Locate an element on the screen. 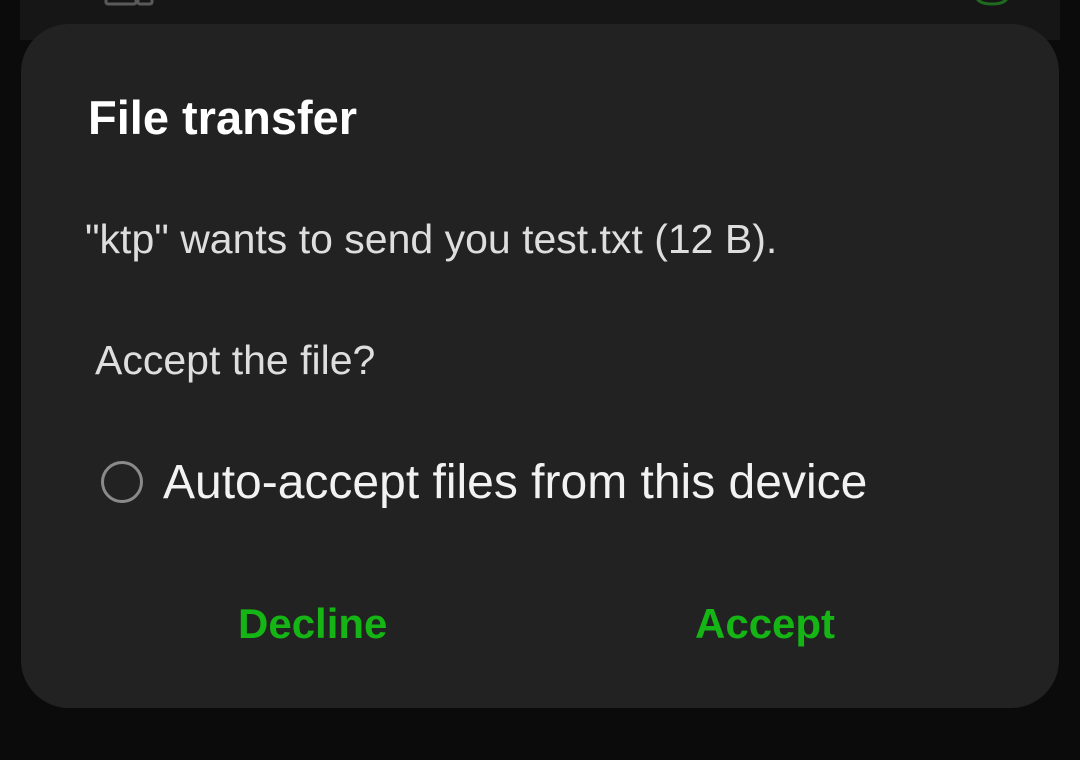  auto-accept-label: Auto-accept files from this device is located at coordinates (515, 482).